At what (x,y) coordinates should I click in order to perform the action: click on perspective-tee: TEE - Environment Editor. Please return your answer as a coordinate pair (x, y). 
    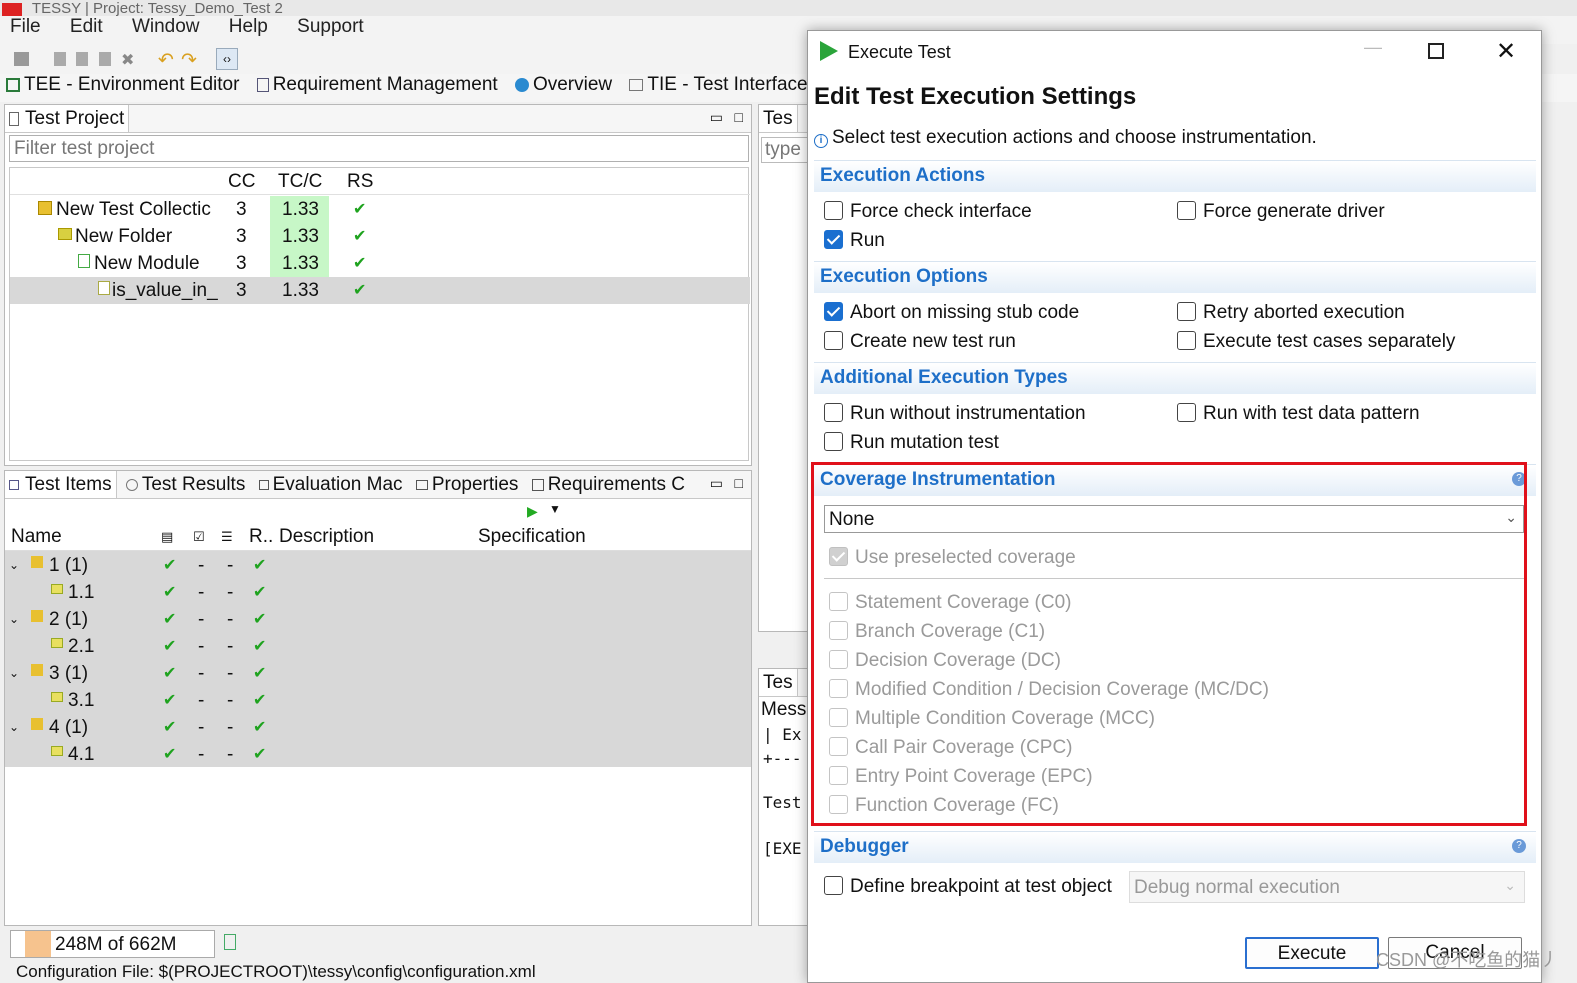
    Looking at the image, I should click on (122, 85).